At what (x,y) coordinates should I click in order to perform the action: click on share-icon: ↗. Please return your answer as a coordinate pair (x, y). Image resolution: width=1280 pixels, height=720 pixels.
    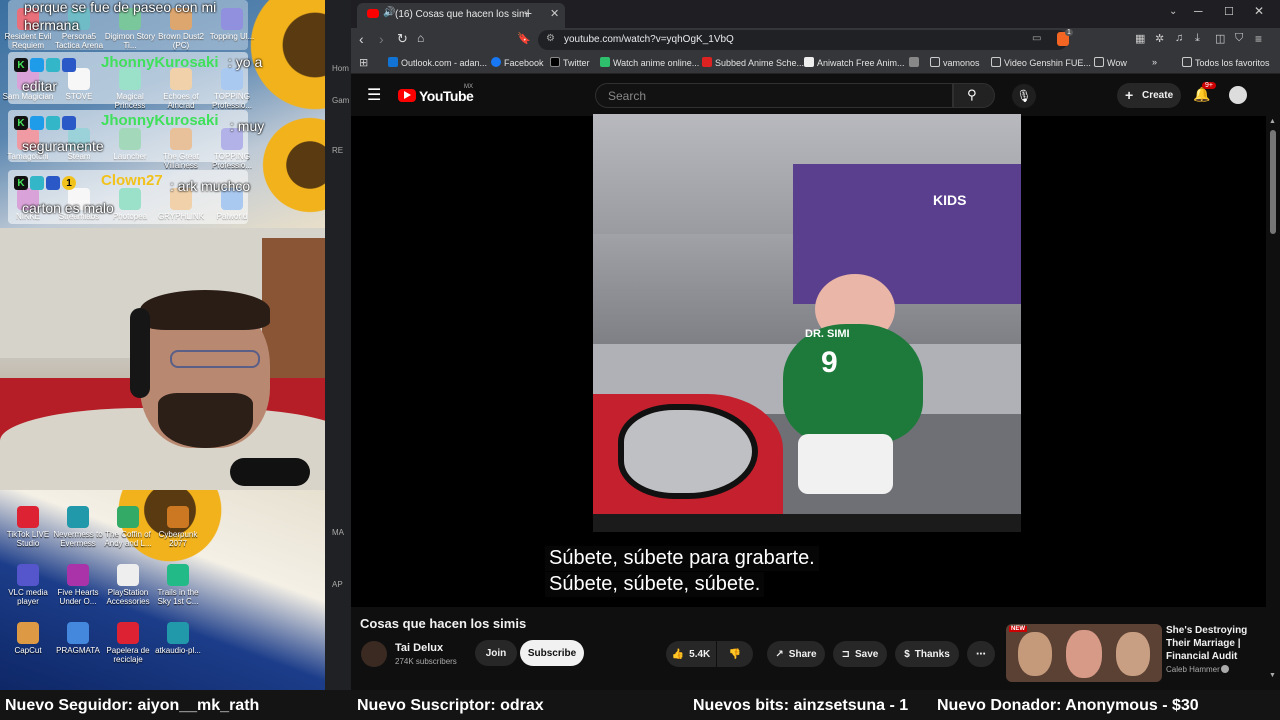
    Looking at the image, I should click on (779, 654).